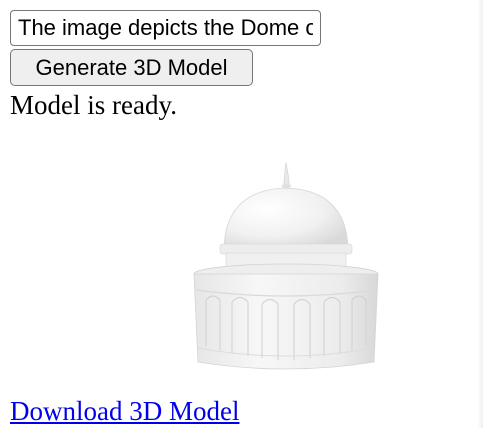  Describe the element at coordinates (165, 28) in the screenshot. I see `prompt-input` at that location.